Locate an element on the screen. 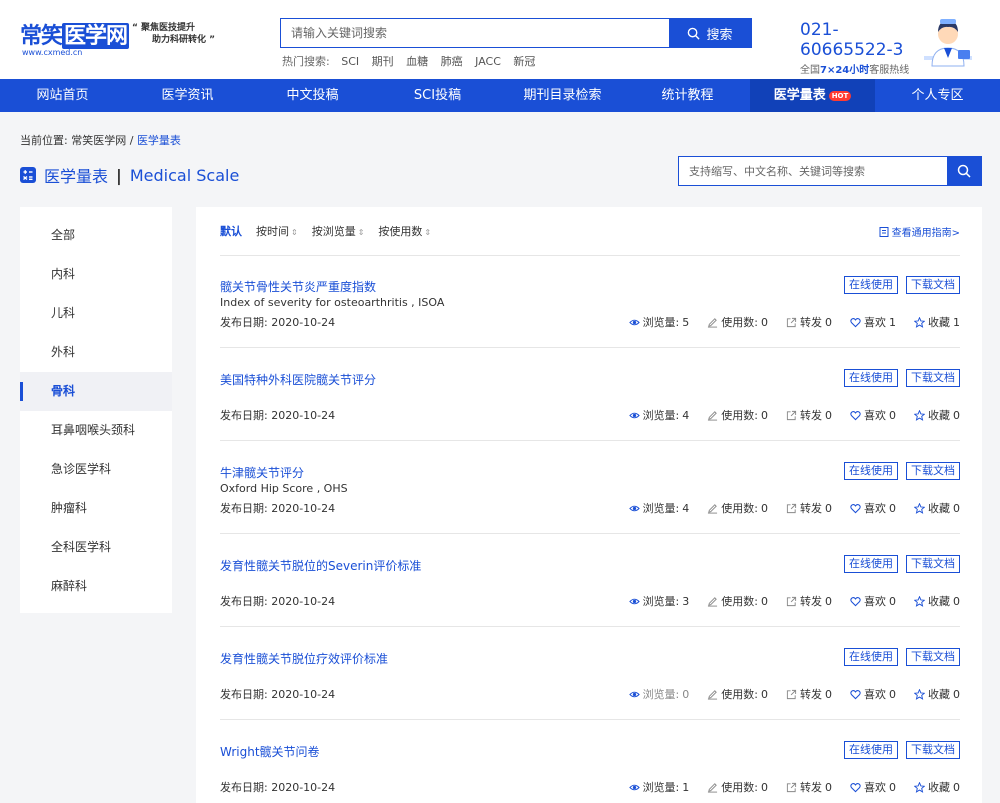  star-icon is located at coordinates (919, 322).